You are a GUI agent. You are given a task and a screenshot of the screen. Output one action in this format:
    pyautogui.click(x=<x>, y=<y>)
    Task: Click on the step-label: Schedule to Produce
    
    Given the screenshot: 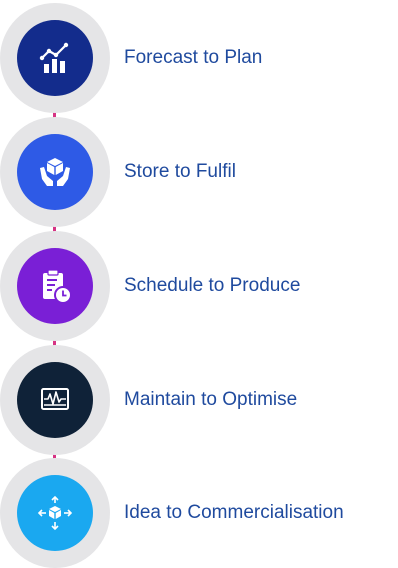 What is the action you would take?
    pyautogui.click(x=212, y=286)
    